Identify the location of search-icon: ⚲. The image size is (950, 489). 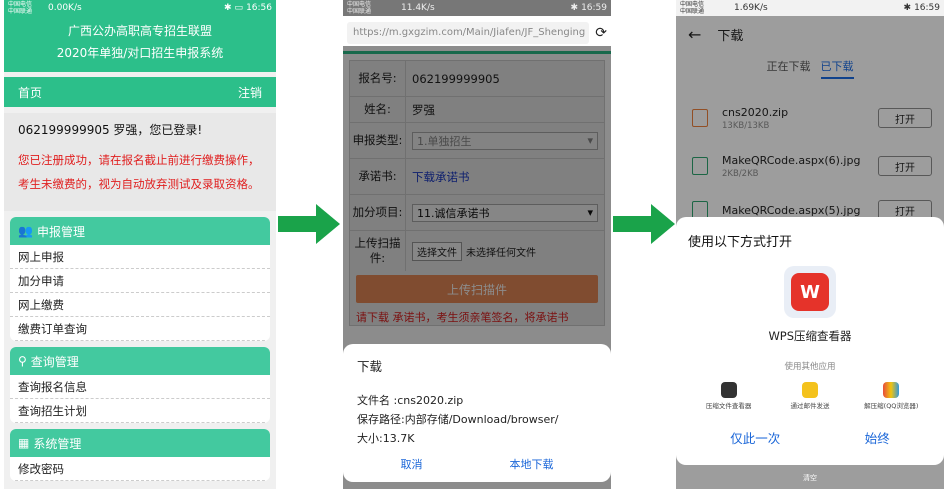
(22, 361).